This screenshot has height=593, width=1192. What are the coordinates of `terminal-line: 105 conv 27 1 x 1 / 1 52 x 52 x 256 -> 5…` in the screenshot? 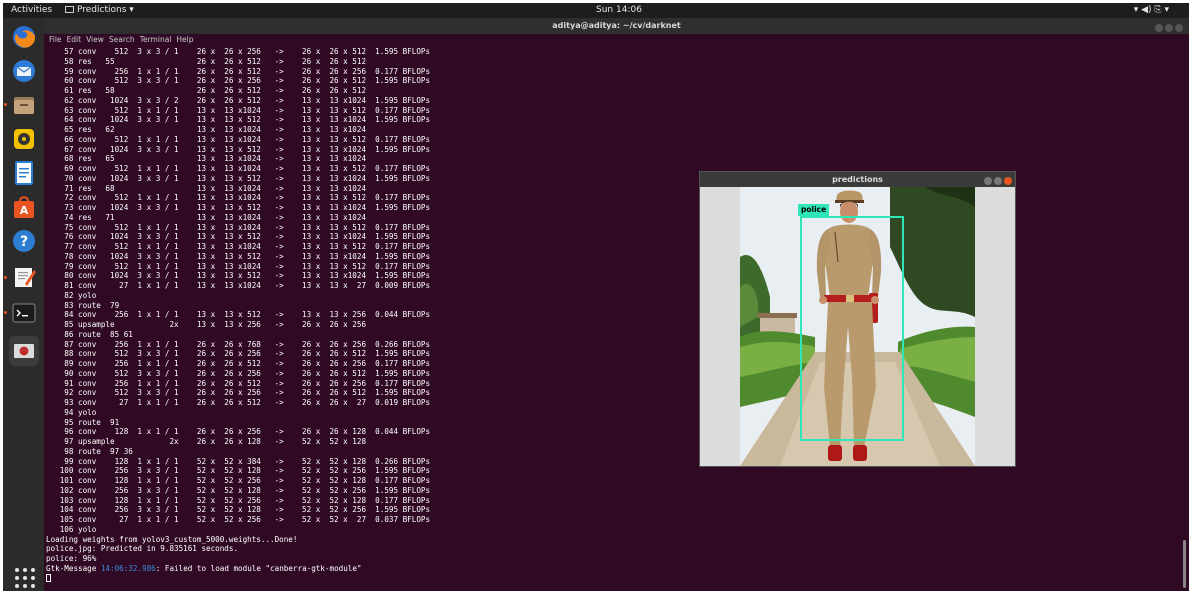 It's located at (238, 519).